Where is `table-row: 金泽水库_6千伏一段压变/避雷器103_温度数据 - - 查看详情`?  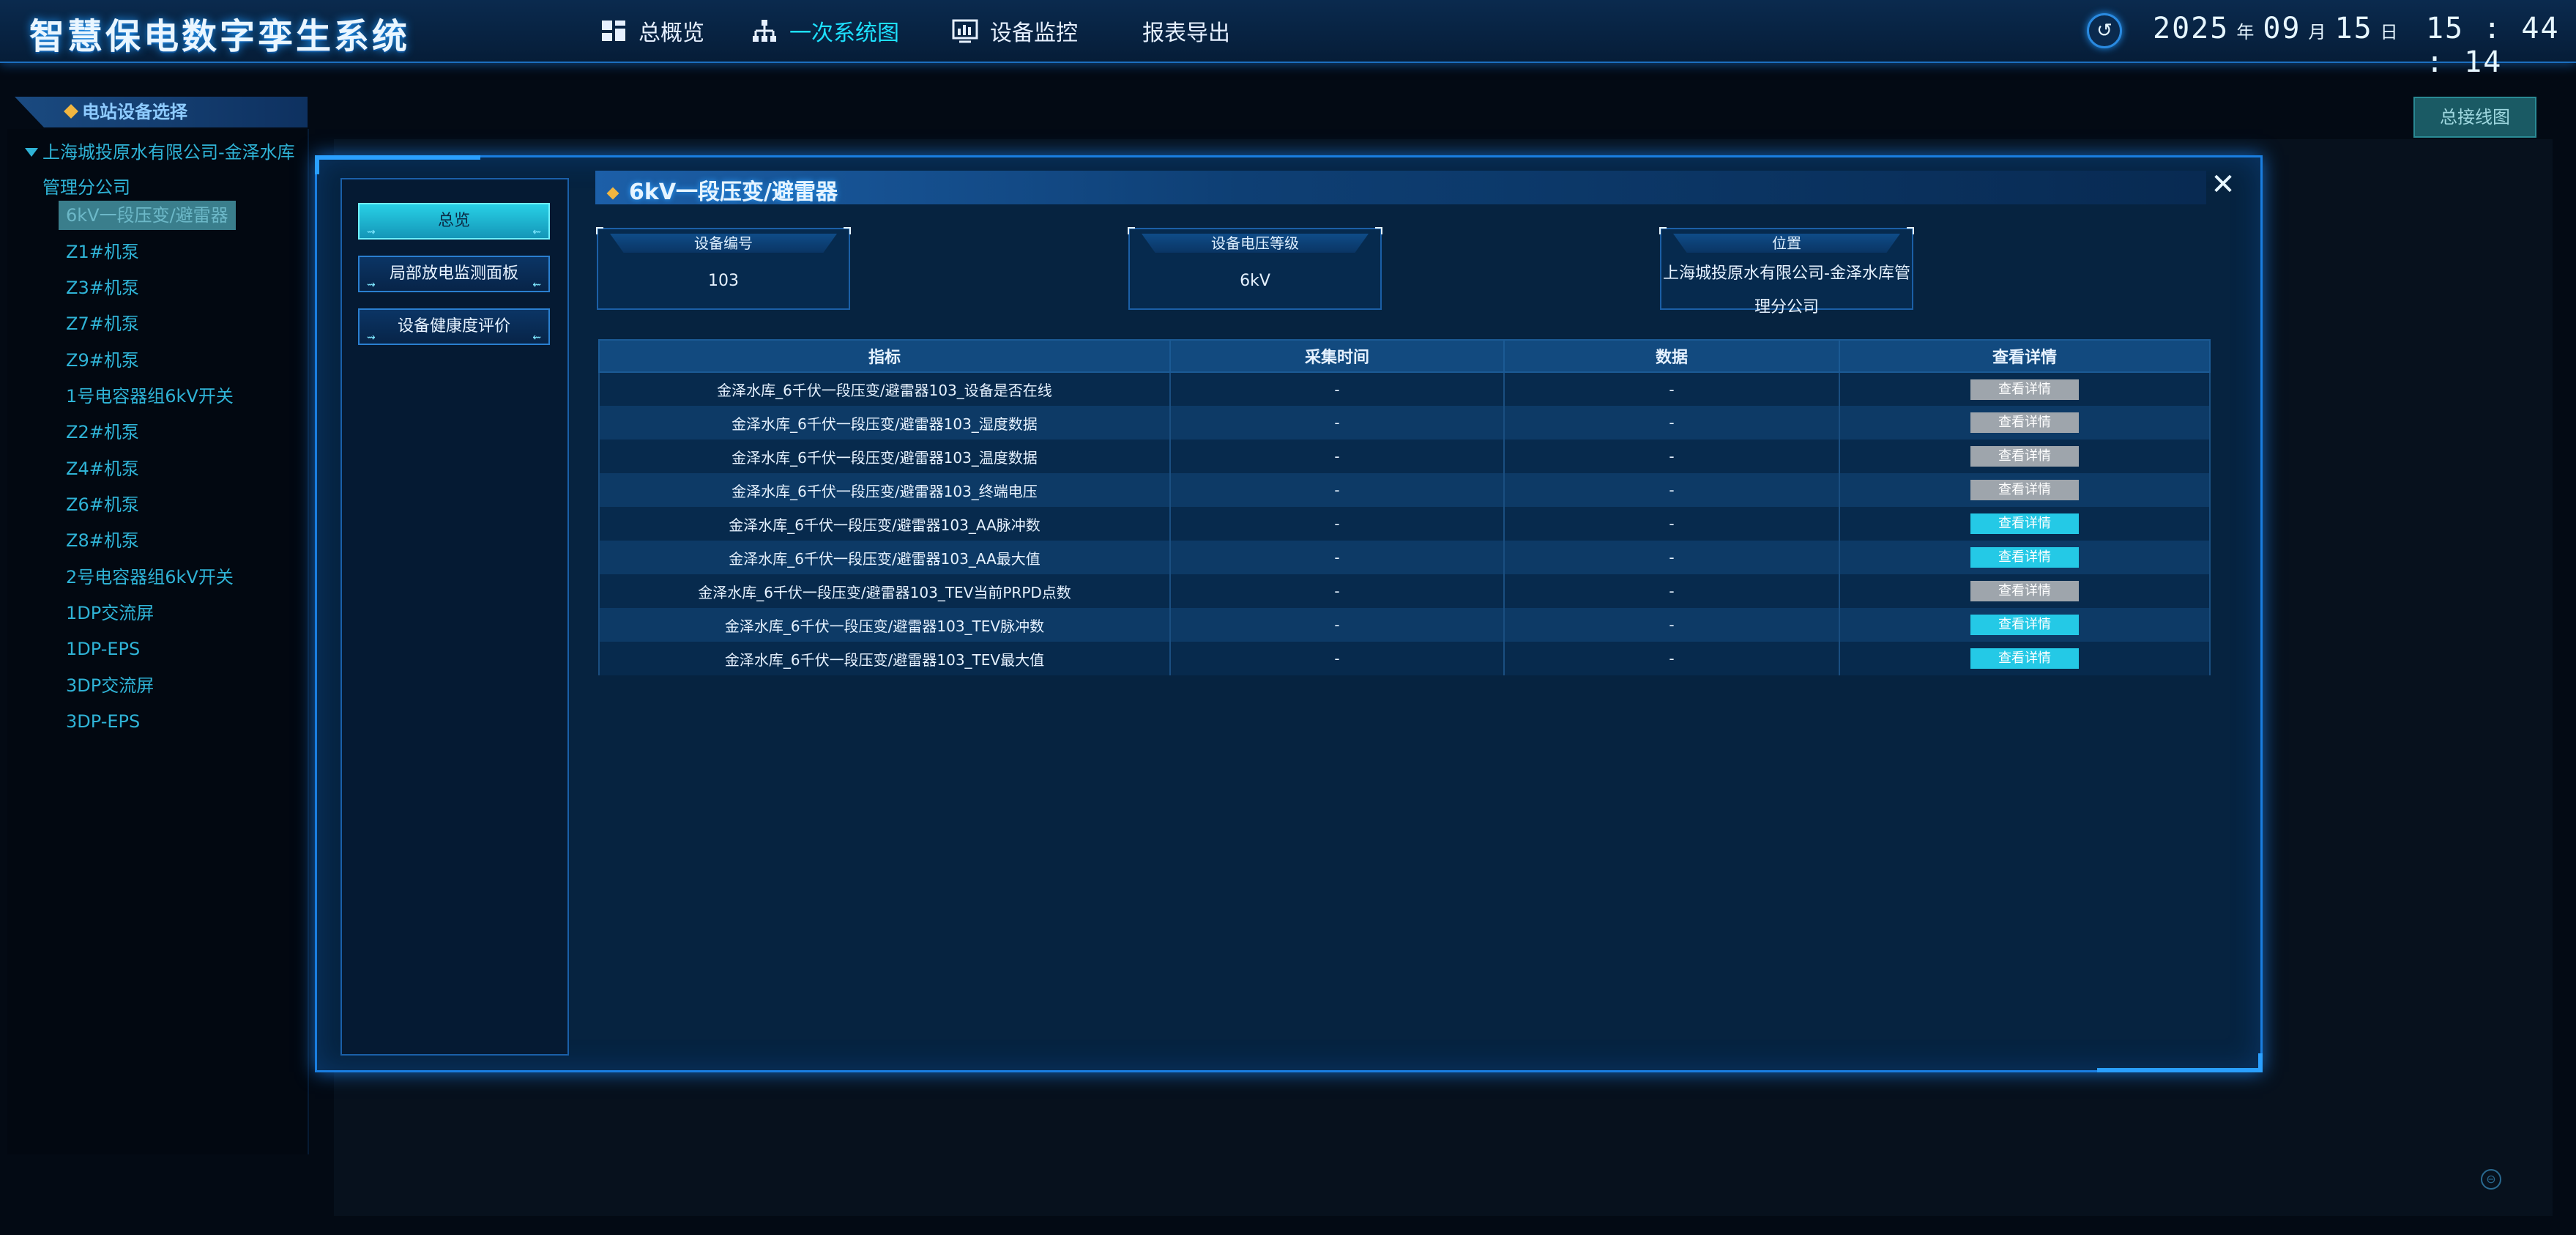 table-row: 金泽水库_6千伏一段压变/避雷器103_温度数据 - - 查看详情 is located at coordinates (1404, 457).